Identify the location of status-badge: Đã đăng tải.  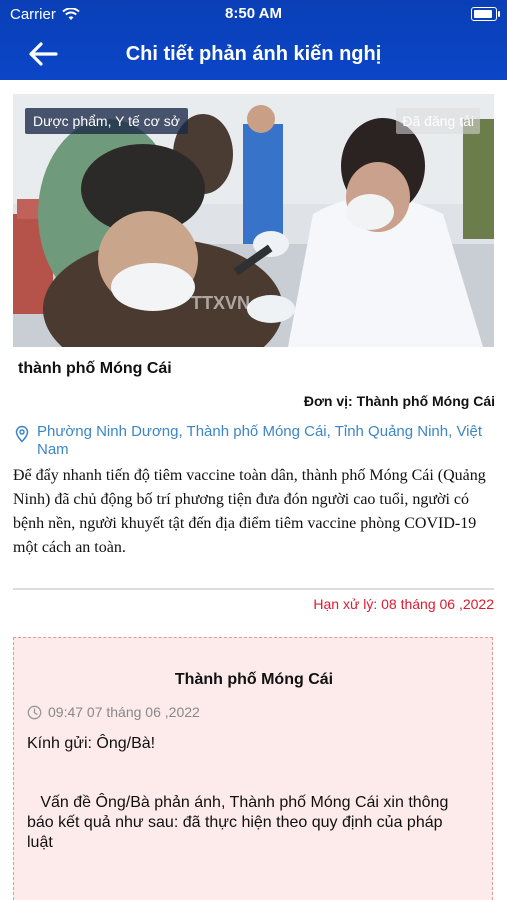
(438, 121).